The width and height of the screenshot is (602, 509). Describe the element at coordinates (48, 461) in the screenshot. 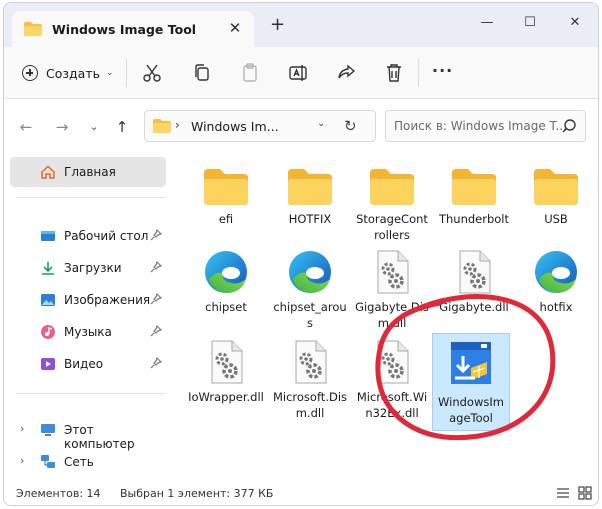

I see `network-icon` at that location.